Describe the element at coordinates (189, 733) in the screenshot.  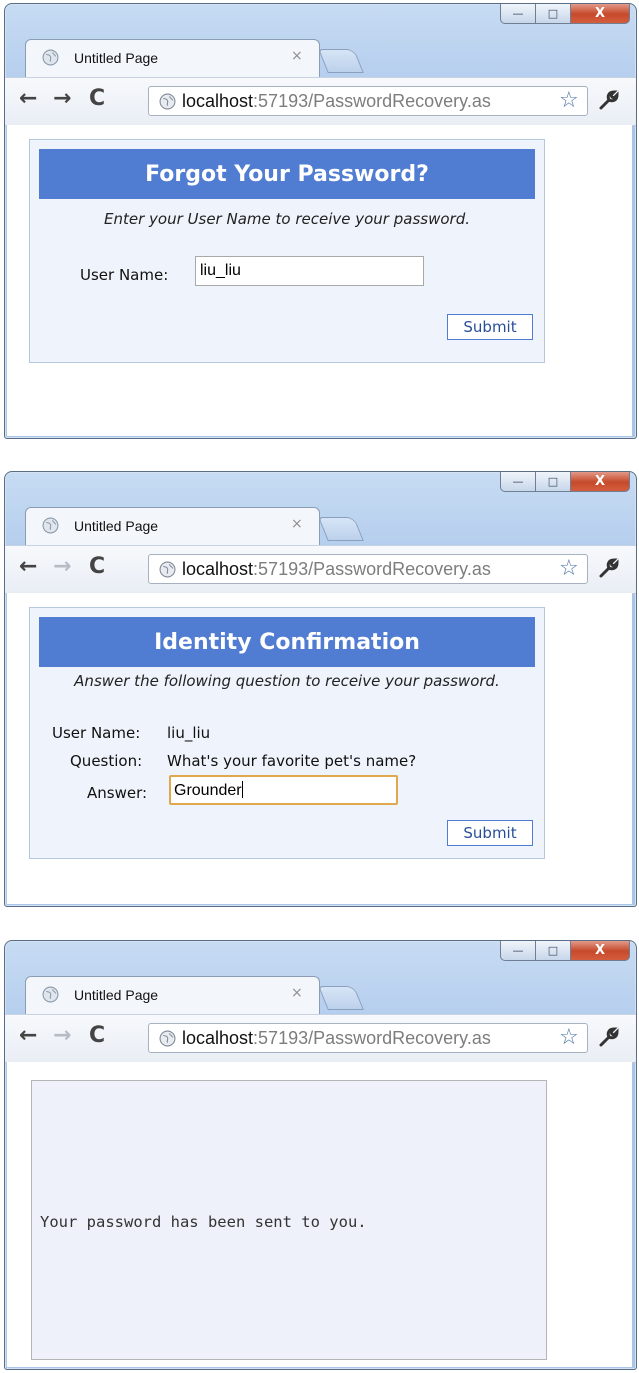
I see `username-value: liu_liu` at that location.